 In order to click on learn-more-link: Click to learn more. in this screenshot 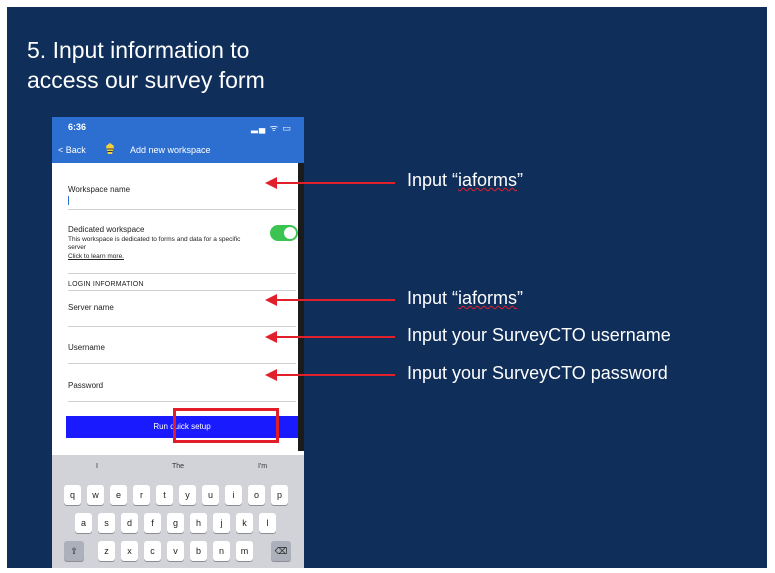, I will do `click(163, 257)`.